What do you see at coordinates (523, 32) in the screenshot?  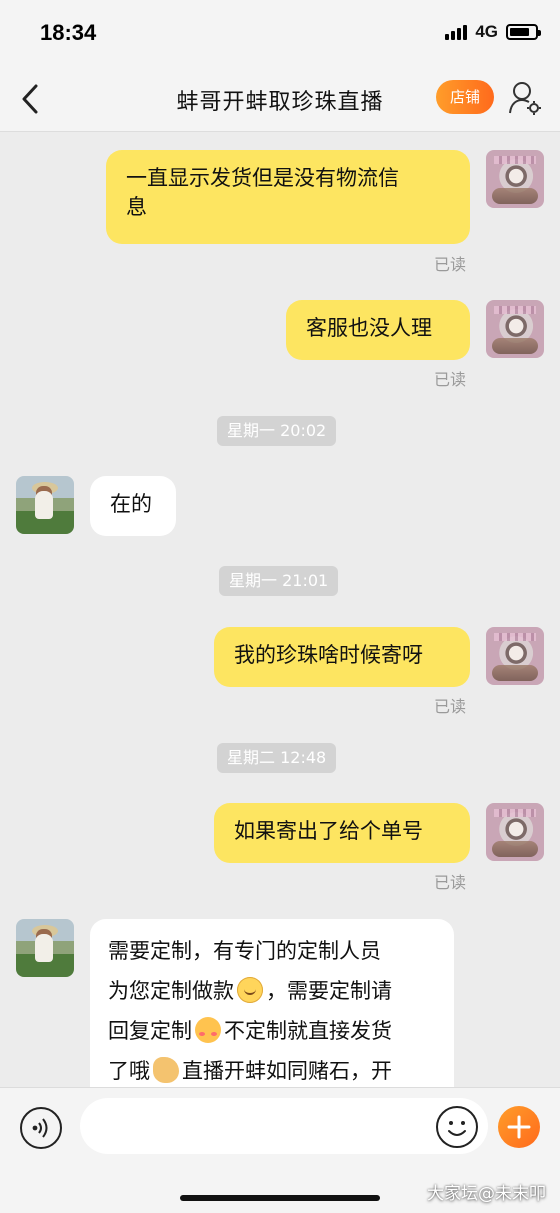 I see `battery-icon` at bounding box center [523, 32].